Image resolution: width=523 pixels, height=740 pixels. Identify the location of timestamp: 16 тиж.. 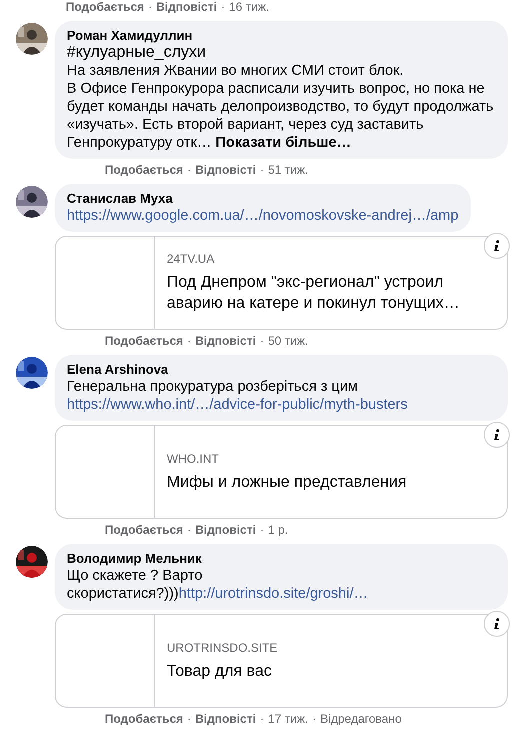
(249, 7).